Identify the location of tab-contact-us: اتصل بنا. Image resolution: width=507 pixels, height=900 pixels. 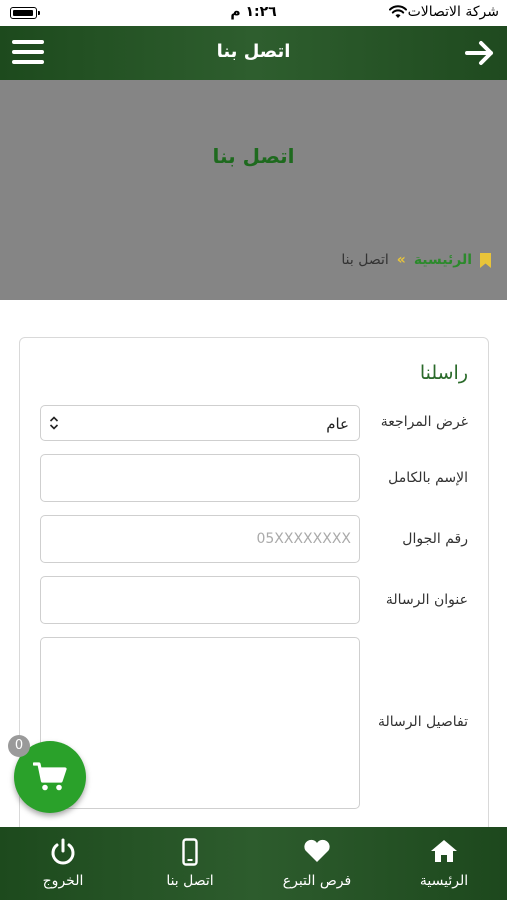
(190, 863).